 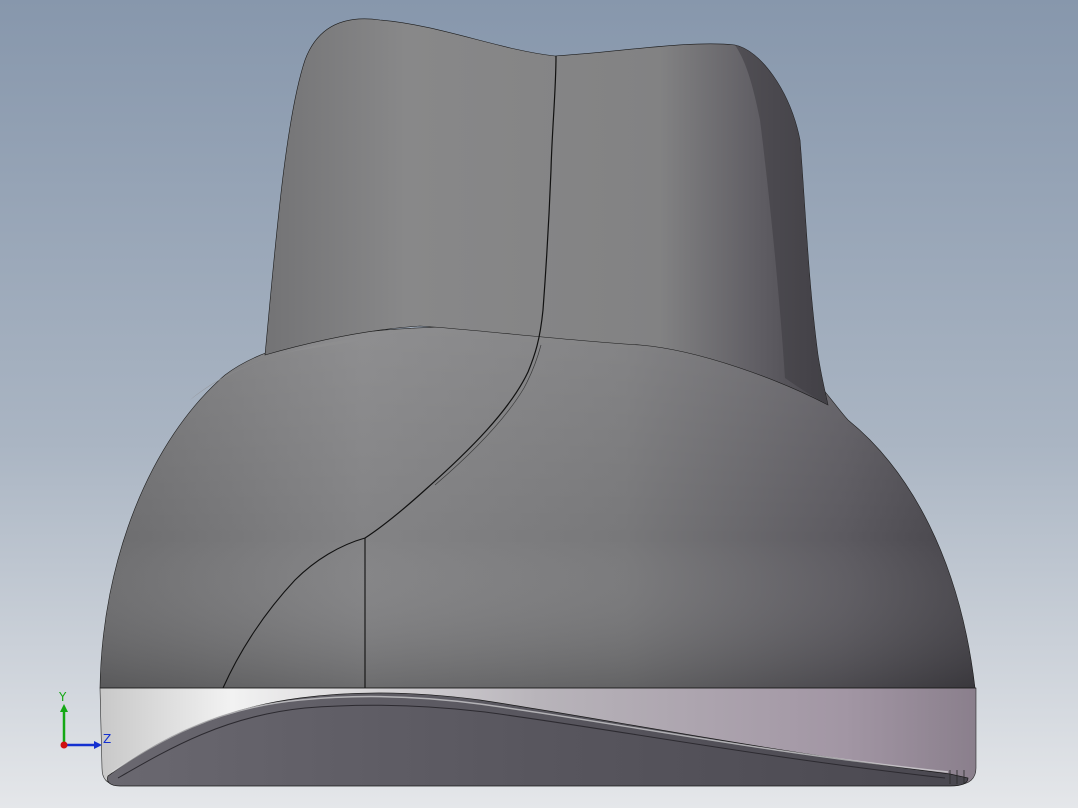 I want to click on z-axis-label: Z, so click(x=107, y=739).